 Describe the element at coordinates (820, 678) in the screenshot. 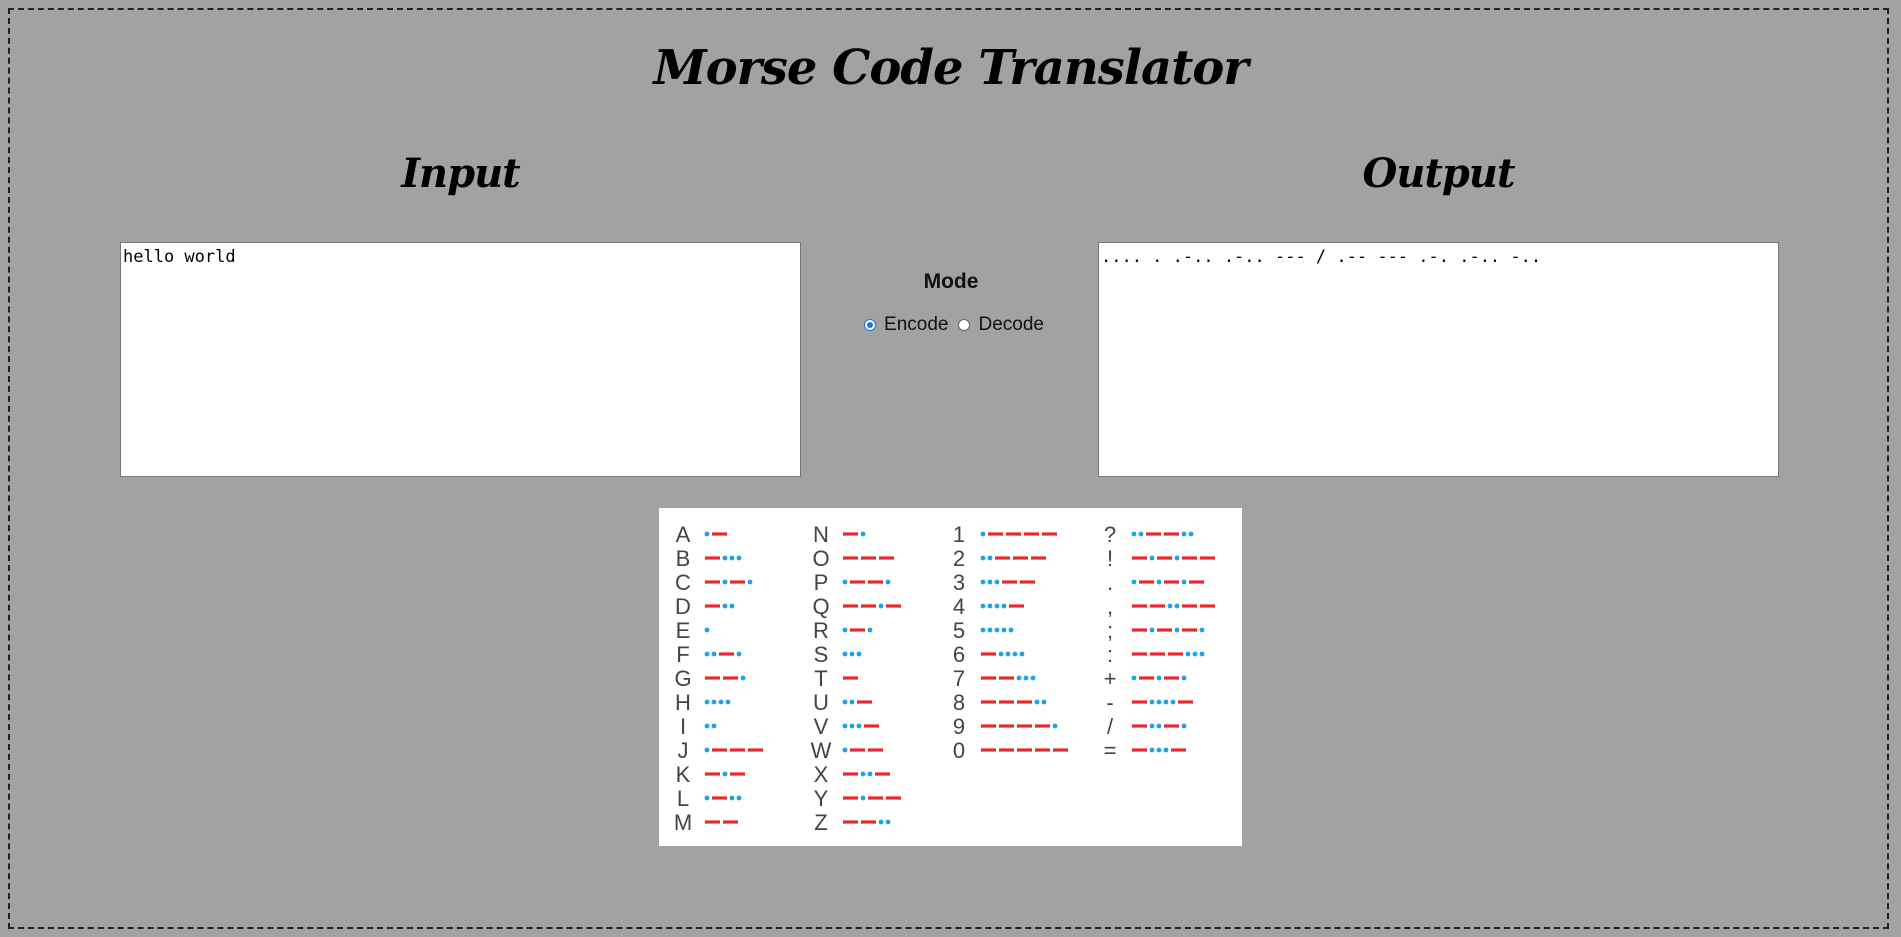

I see `morse-char: T` at that location.